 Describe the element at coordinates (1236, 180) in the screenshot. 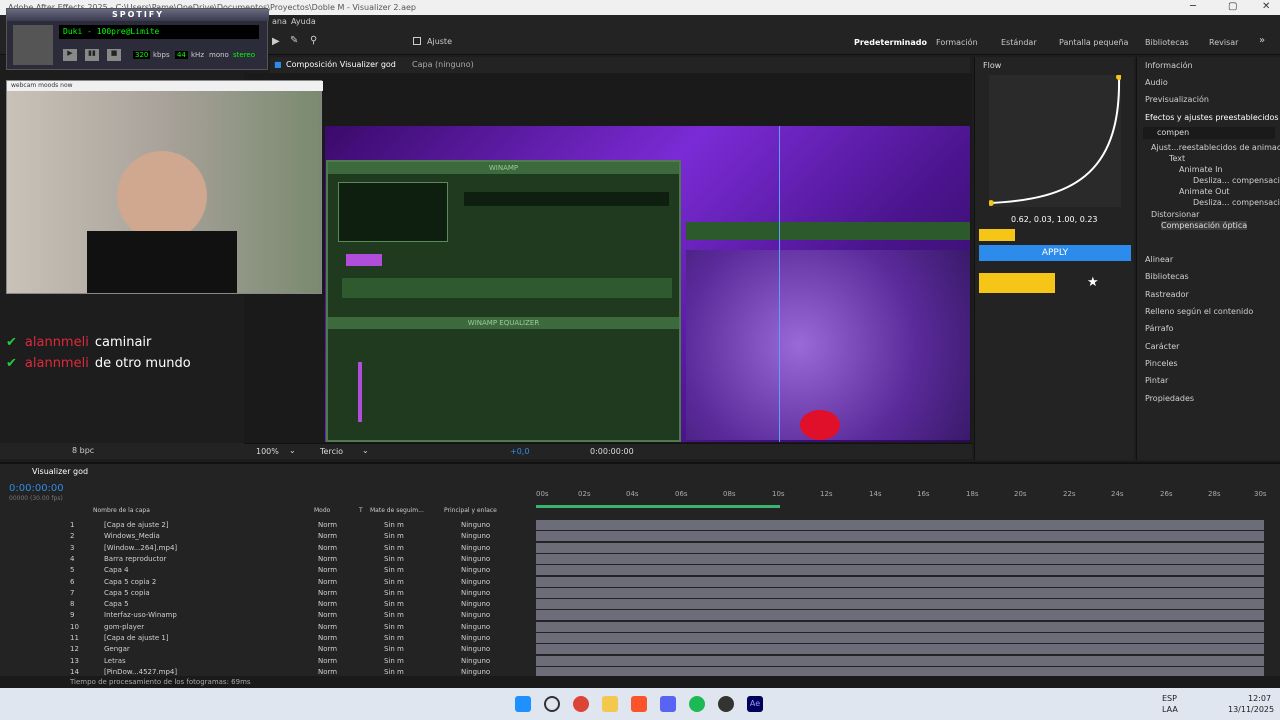

I see `tree-item: Desliza... compensación` at that location.